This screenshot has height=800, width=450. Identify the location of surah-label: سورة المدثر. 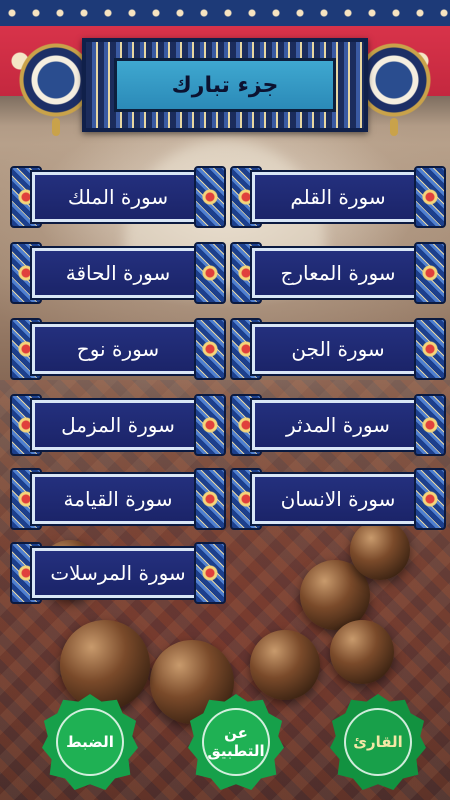
(338, 425).